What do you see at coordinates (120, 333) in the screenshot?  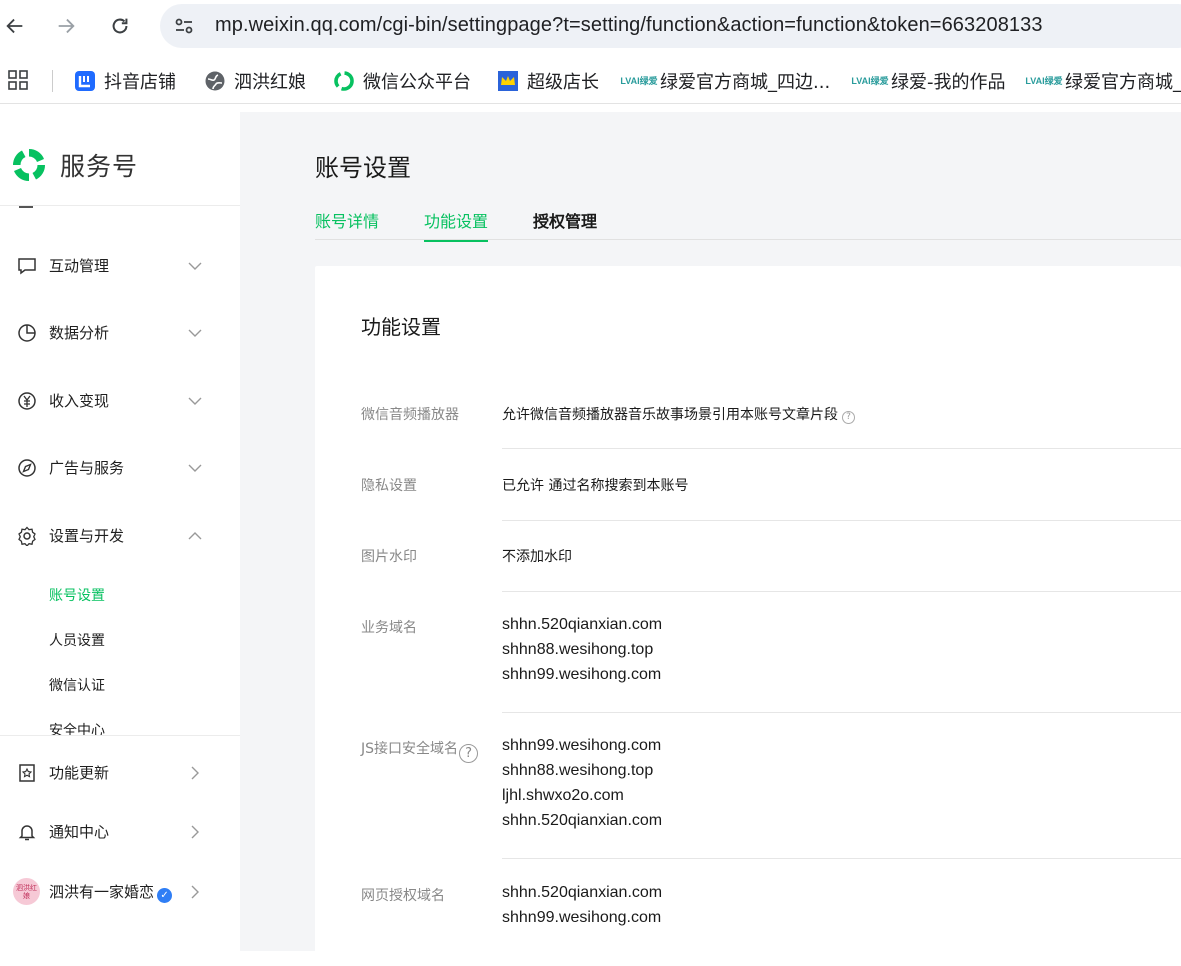 I see `sidebar-item-analytics: 数据分析` at bounding box center [120, 333].